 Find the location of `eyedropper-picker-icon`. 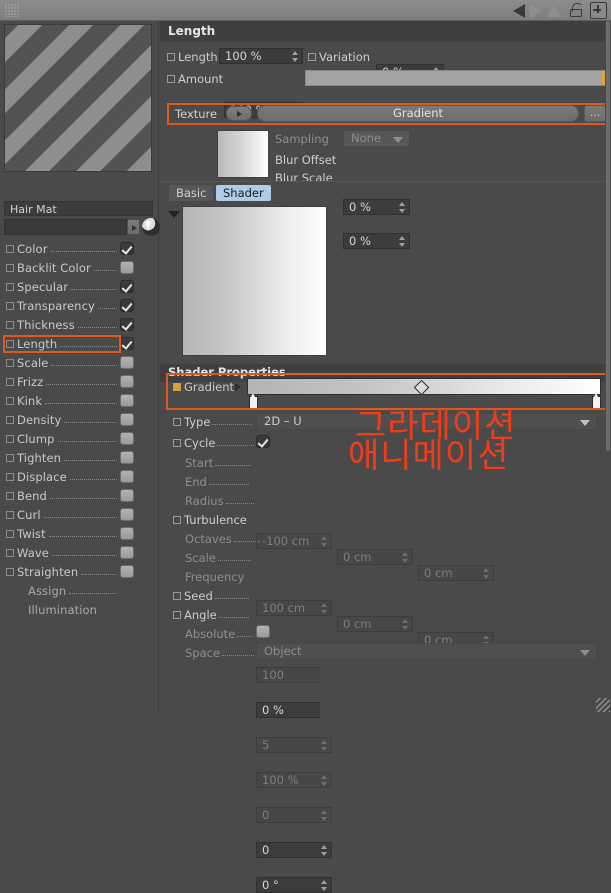

eyedropper-picker-icon is located at coordinates (151, 227).